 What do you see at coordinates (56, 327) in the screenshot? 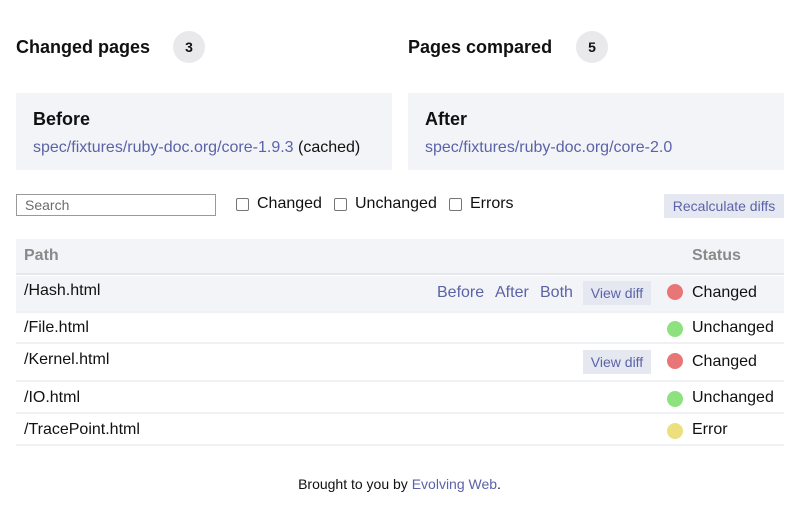
I see `row-path: /File.html` at bounding box center [56, 327].